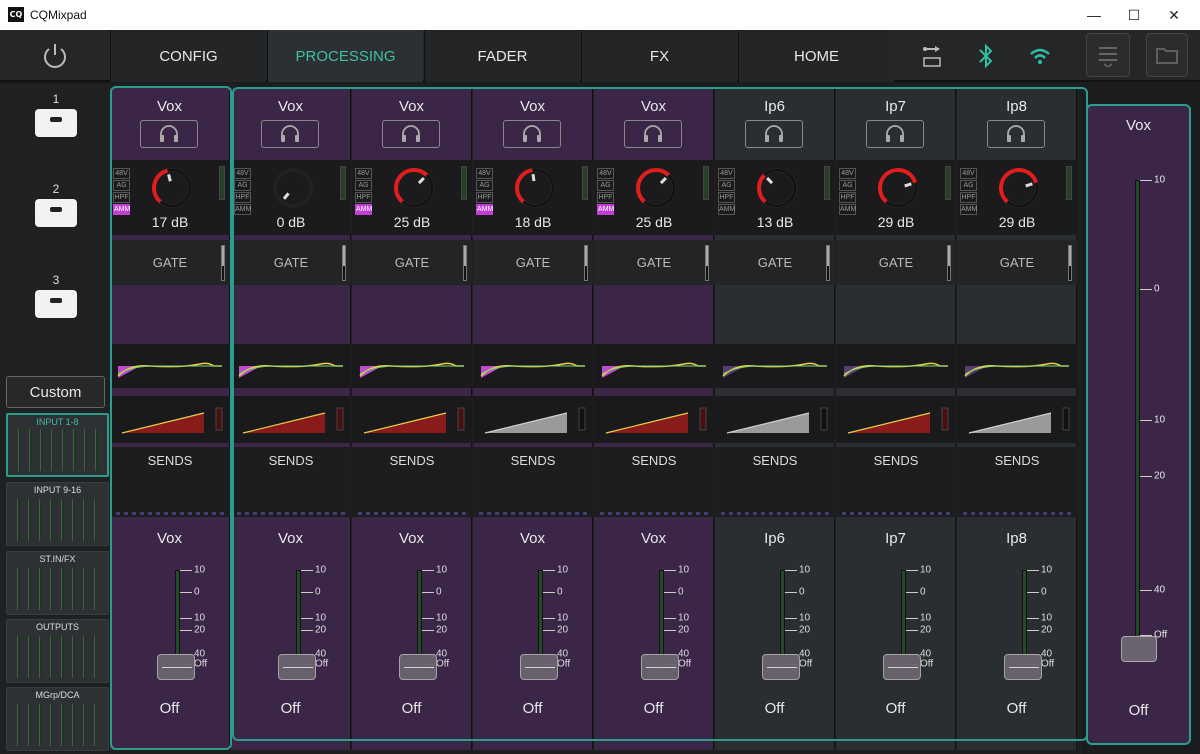 The width and height of the screenshot is (1200, 754). What do you see at coordinates (1174, 15) in the screenshot?
I see `close-button: ✕` at bounding box center [1174, 15].